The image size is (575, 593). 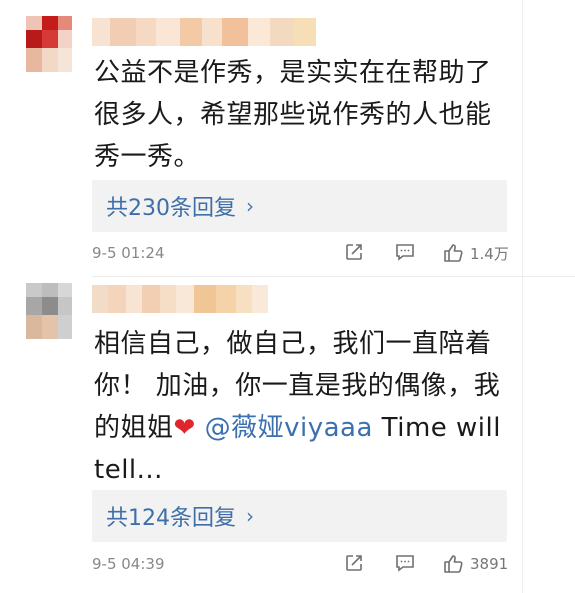 What do you see at coordinates (128, 564) in the screenshot?
I see `comment-timestamp: 9-5 04:39` at bounding box center [128, 564].